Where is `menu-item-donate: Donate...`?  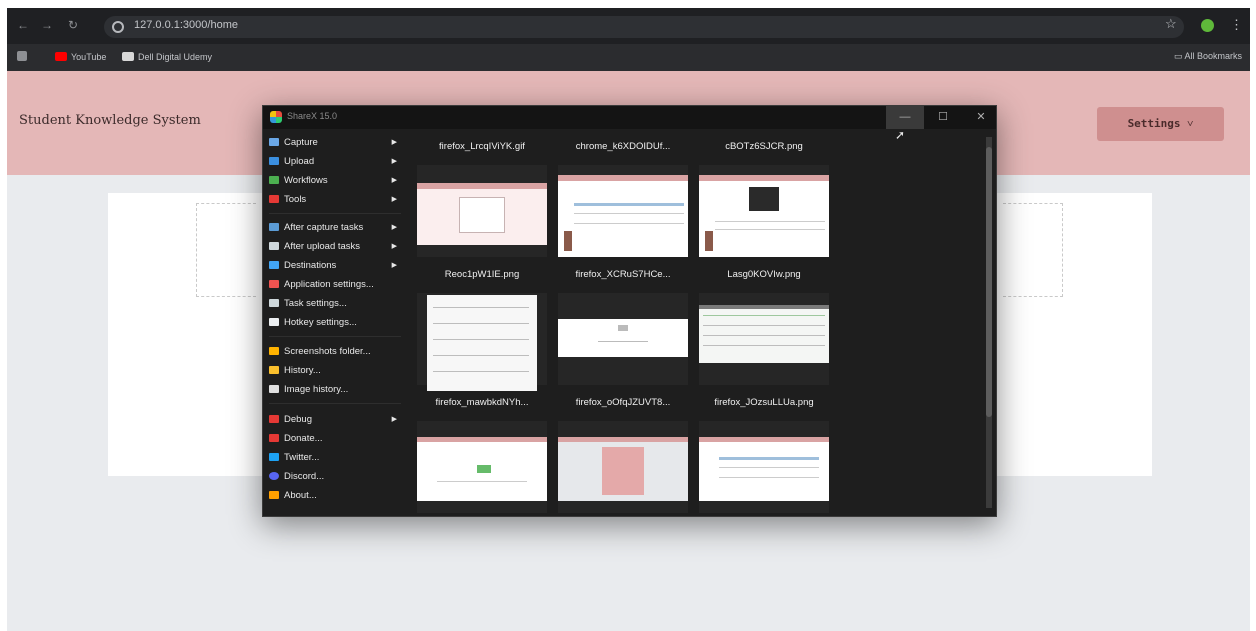
menu-item-donate: Donate... is located at coordinates (338, 439).